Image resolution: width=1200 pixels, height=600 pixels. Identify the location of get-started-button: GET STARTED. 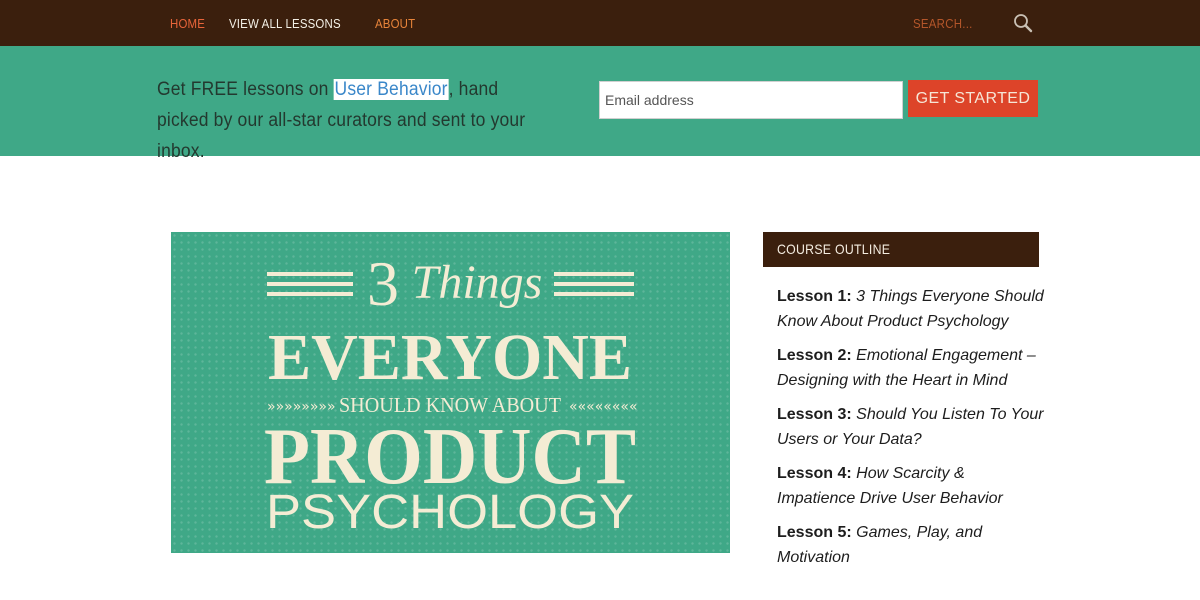
(973, 98).